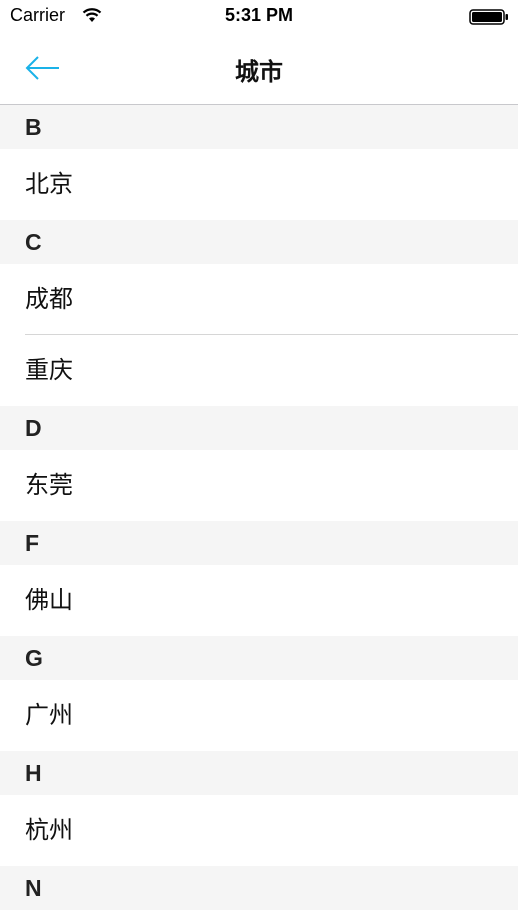 The image size is (518, 920). What do you see at coordinates (259, 127) in the screenshot?
I see `section-header-b: B` at bounding box center [259, 127].